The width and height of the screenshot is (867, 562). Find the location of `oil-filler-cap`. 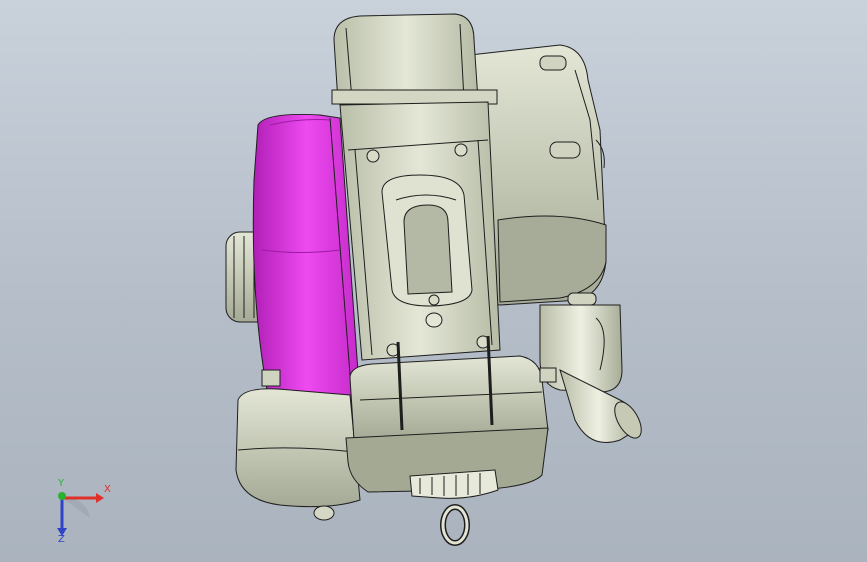

oil-filler-cap is located at coordinates (454, 507).